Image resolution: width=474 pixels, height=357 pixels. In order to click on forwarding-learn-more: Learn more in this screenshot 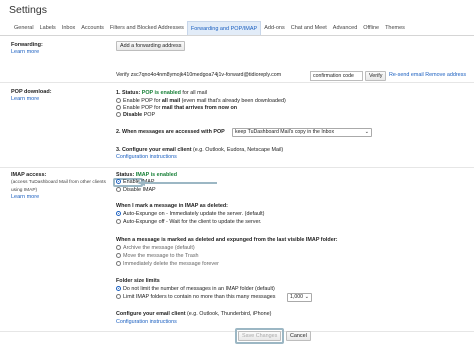, I will do `click(25, 52)`.